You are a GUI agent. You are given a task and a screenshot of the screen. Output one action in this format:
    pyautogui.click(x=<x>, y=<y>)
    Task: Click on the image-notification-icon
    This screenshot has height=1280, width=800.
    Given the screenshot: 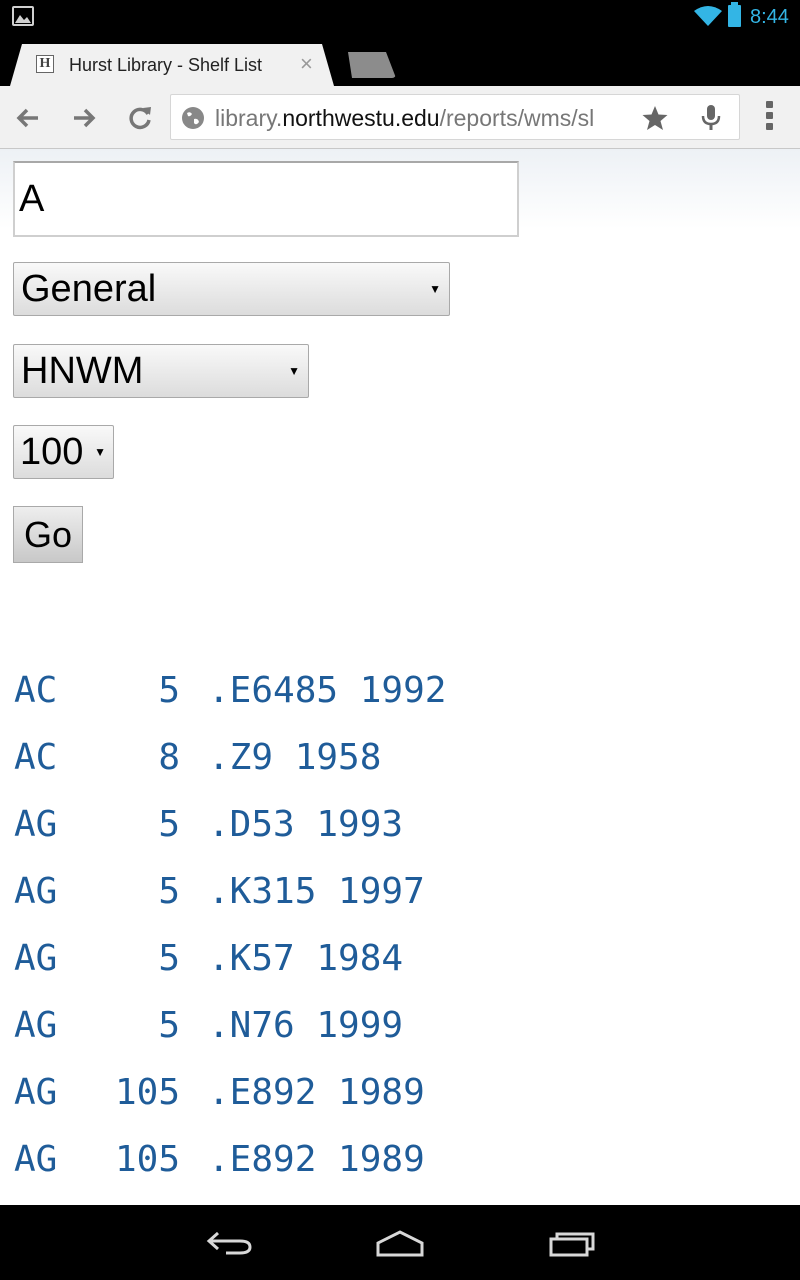 What is the action you would take?
    pyautogui.click(x=23, y=16)
    